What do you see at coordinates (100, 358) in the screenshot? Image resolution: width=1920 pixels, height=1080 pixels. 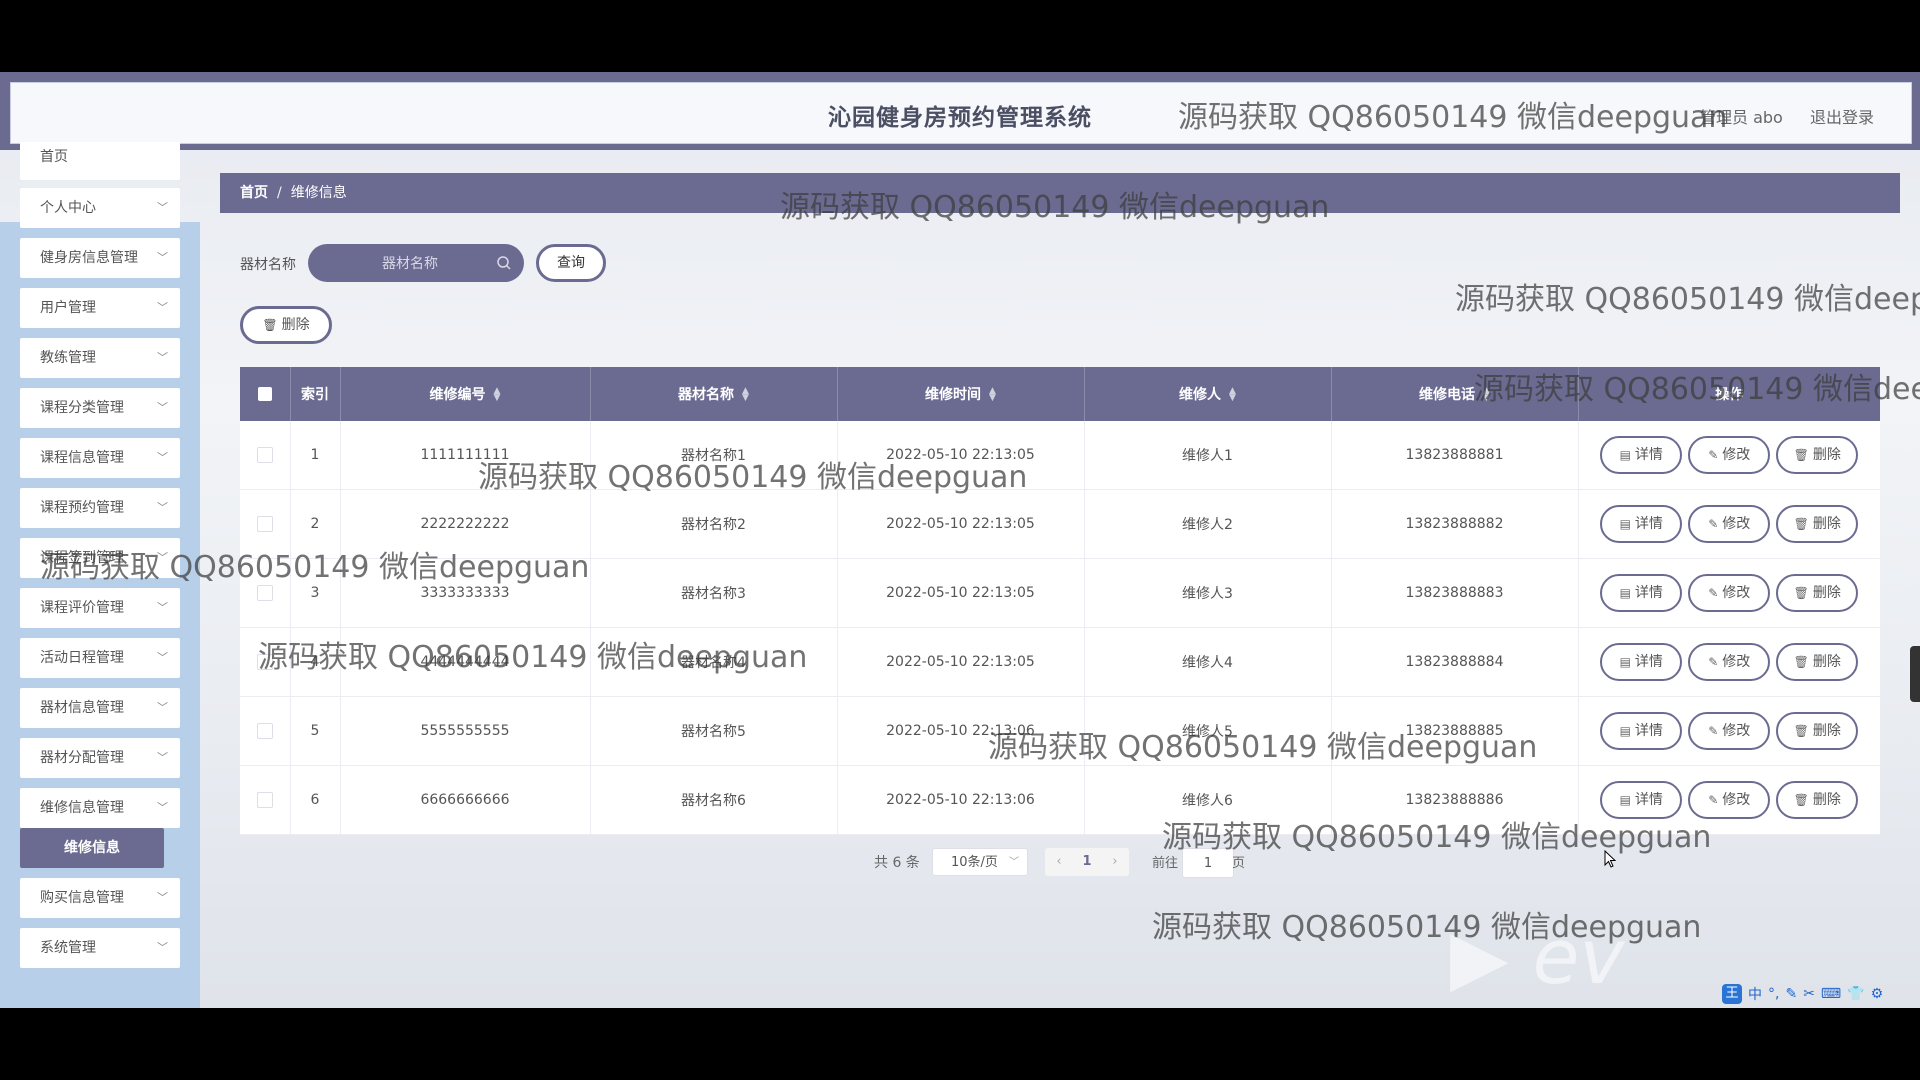 I see `sidebar-item-coaches: 教练管理 ﹀` at bounding box center [100, 358].